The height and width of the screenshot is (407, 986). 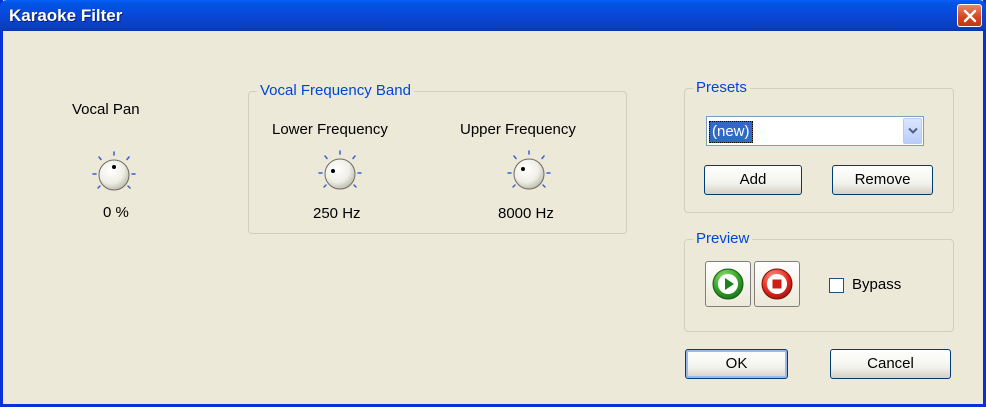 I want to click on stop-button, so click(x=777, y=284).